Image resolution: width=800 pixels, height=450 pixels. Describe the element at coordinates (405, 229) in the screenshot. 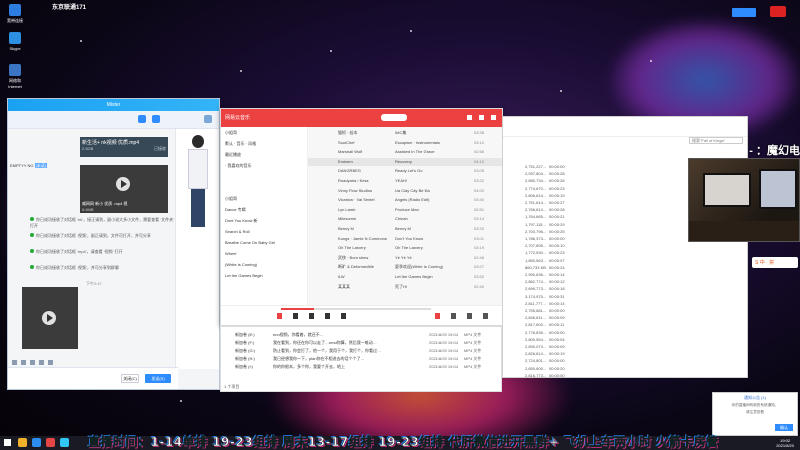

I see `track-row: Benny M Benny M 03:33` at that location.